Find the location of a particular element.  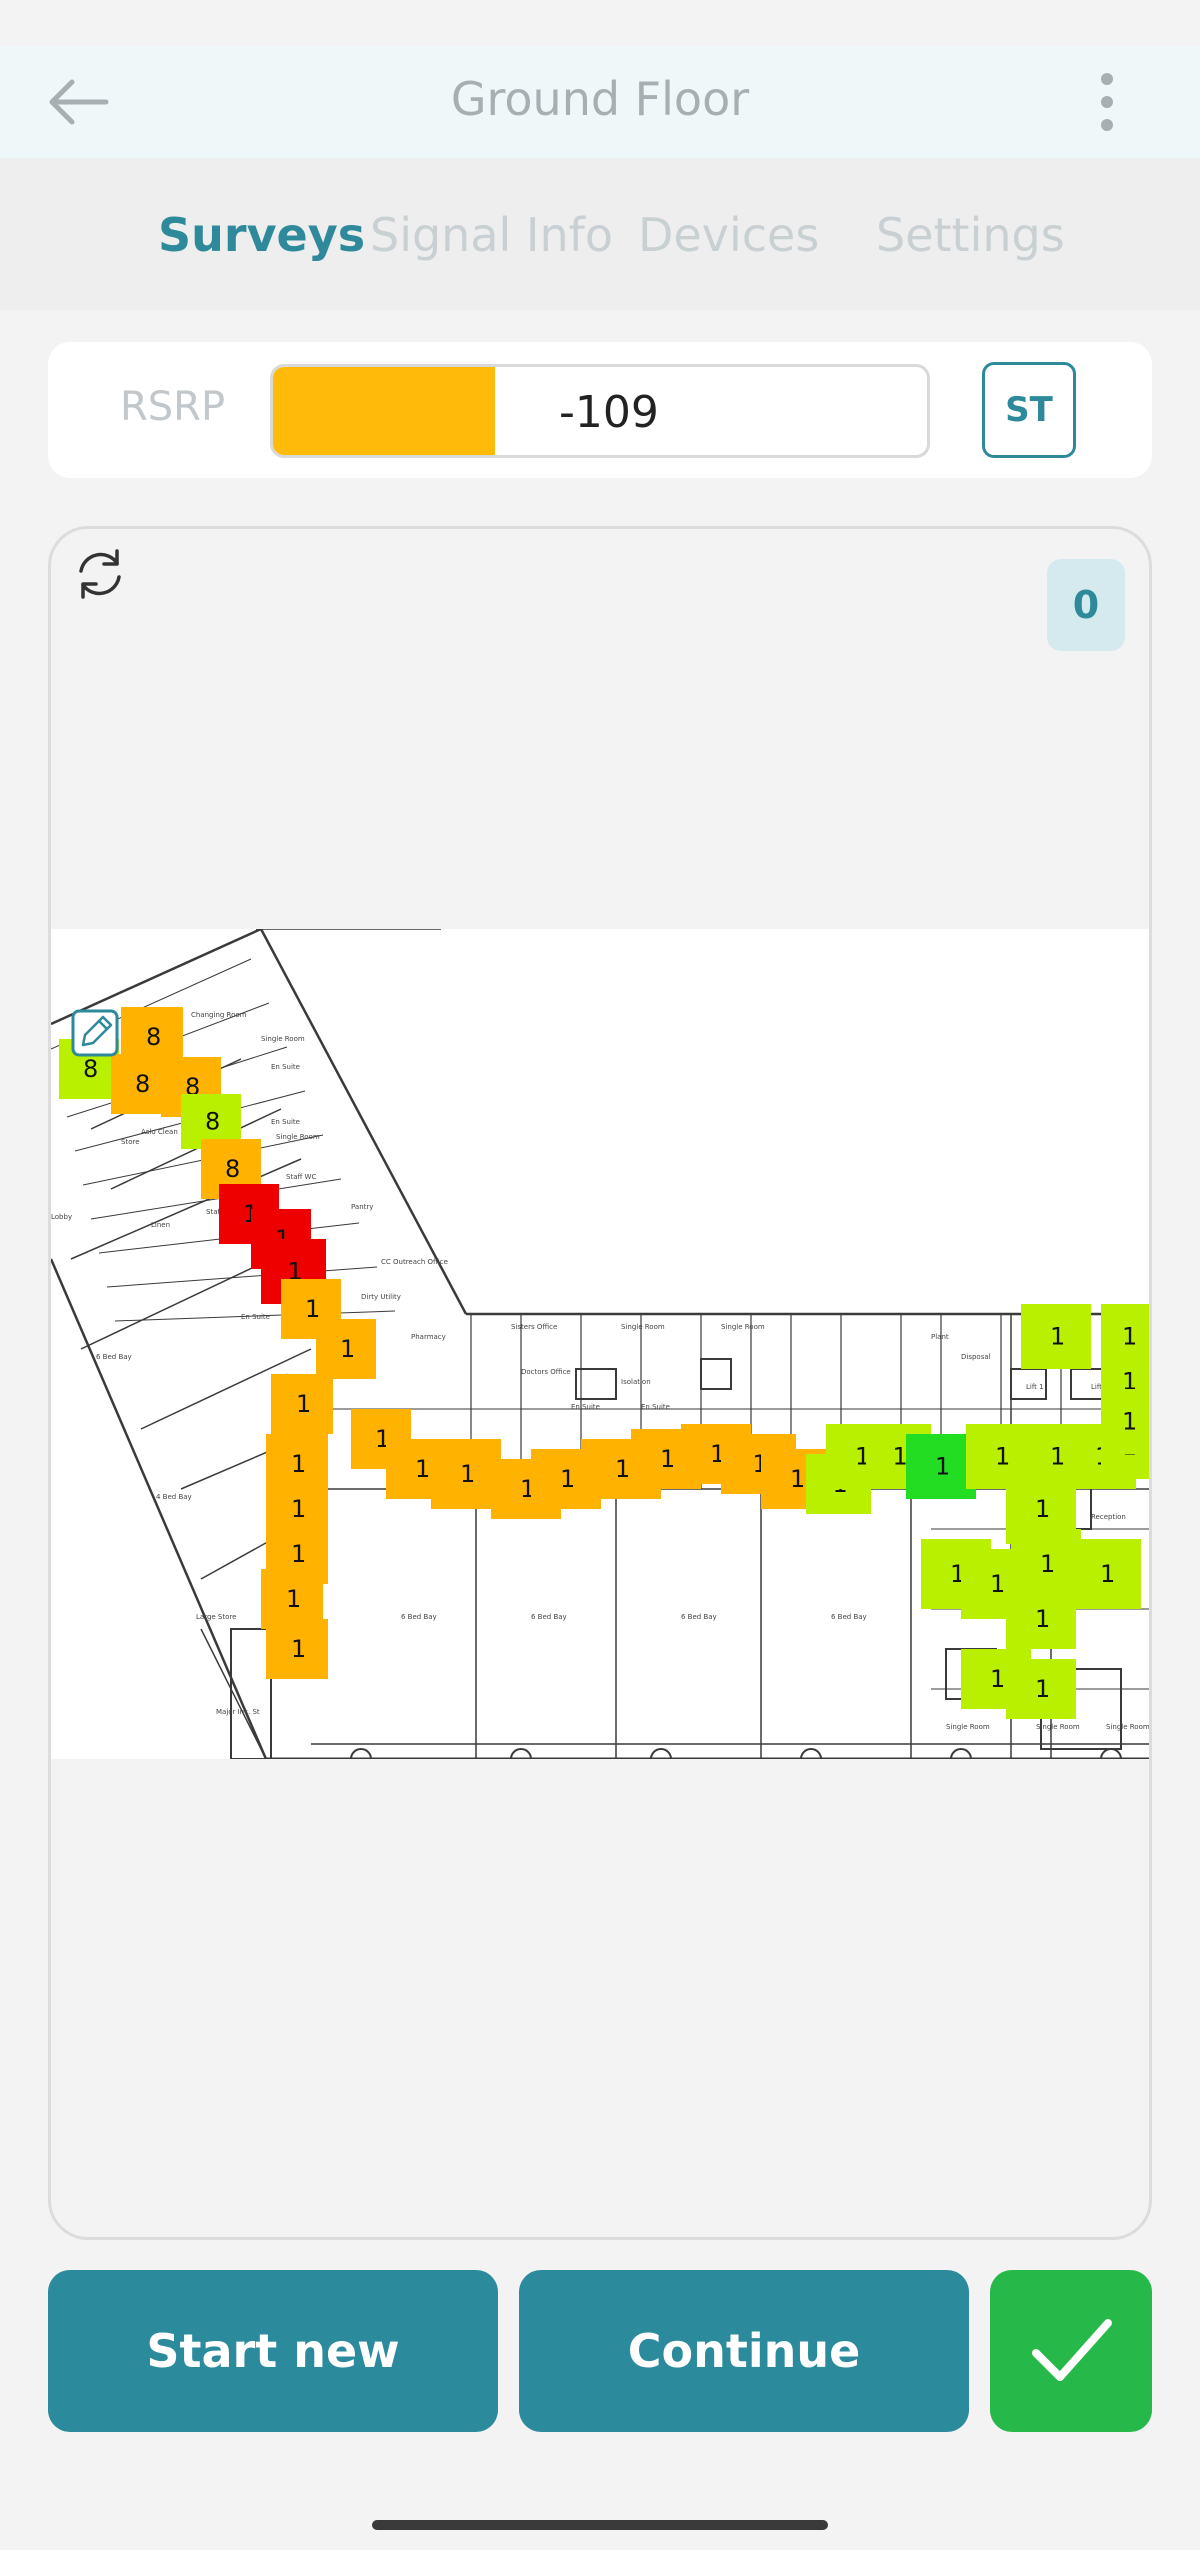

rsrp-meter: -109 is located at coordinates (600, 411).